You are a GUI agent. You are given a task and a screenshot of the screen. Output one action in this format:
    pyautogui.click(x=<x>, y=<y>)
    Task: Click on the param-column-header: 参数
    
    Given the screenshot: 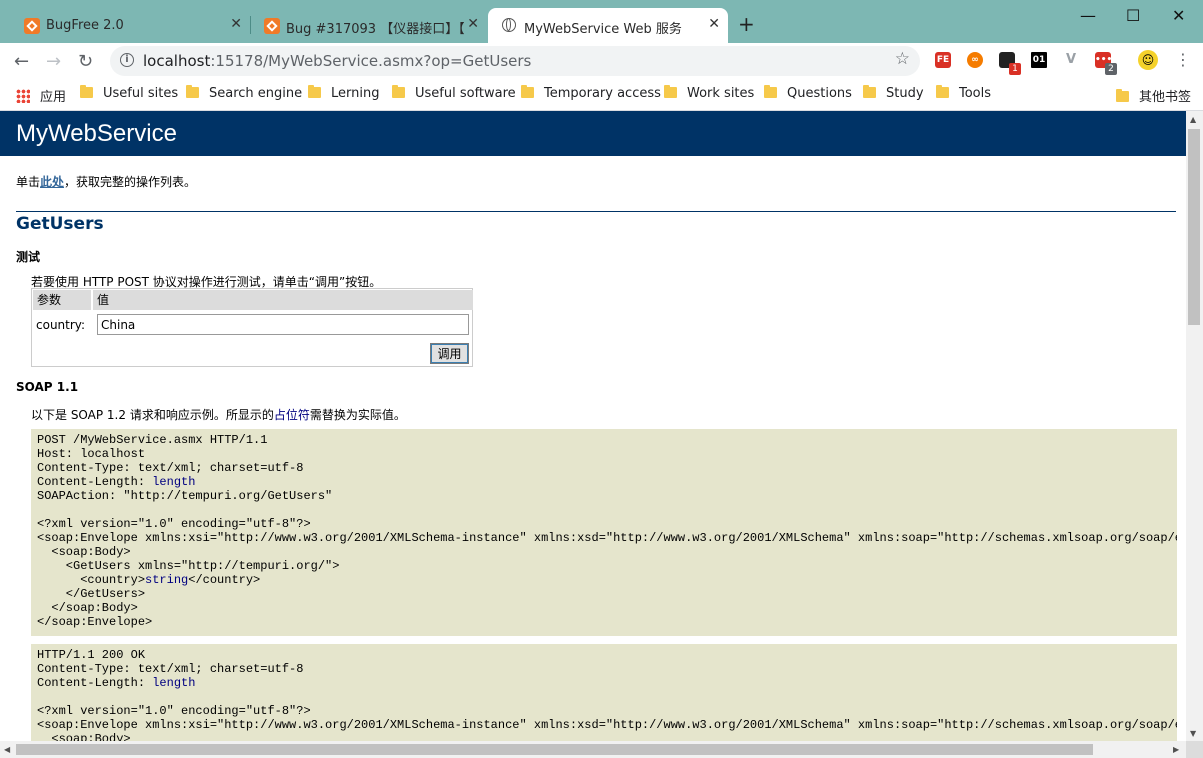 What is the action you would take?
    pyautogui.click(x=62, y=300)
    